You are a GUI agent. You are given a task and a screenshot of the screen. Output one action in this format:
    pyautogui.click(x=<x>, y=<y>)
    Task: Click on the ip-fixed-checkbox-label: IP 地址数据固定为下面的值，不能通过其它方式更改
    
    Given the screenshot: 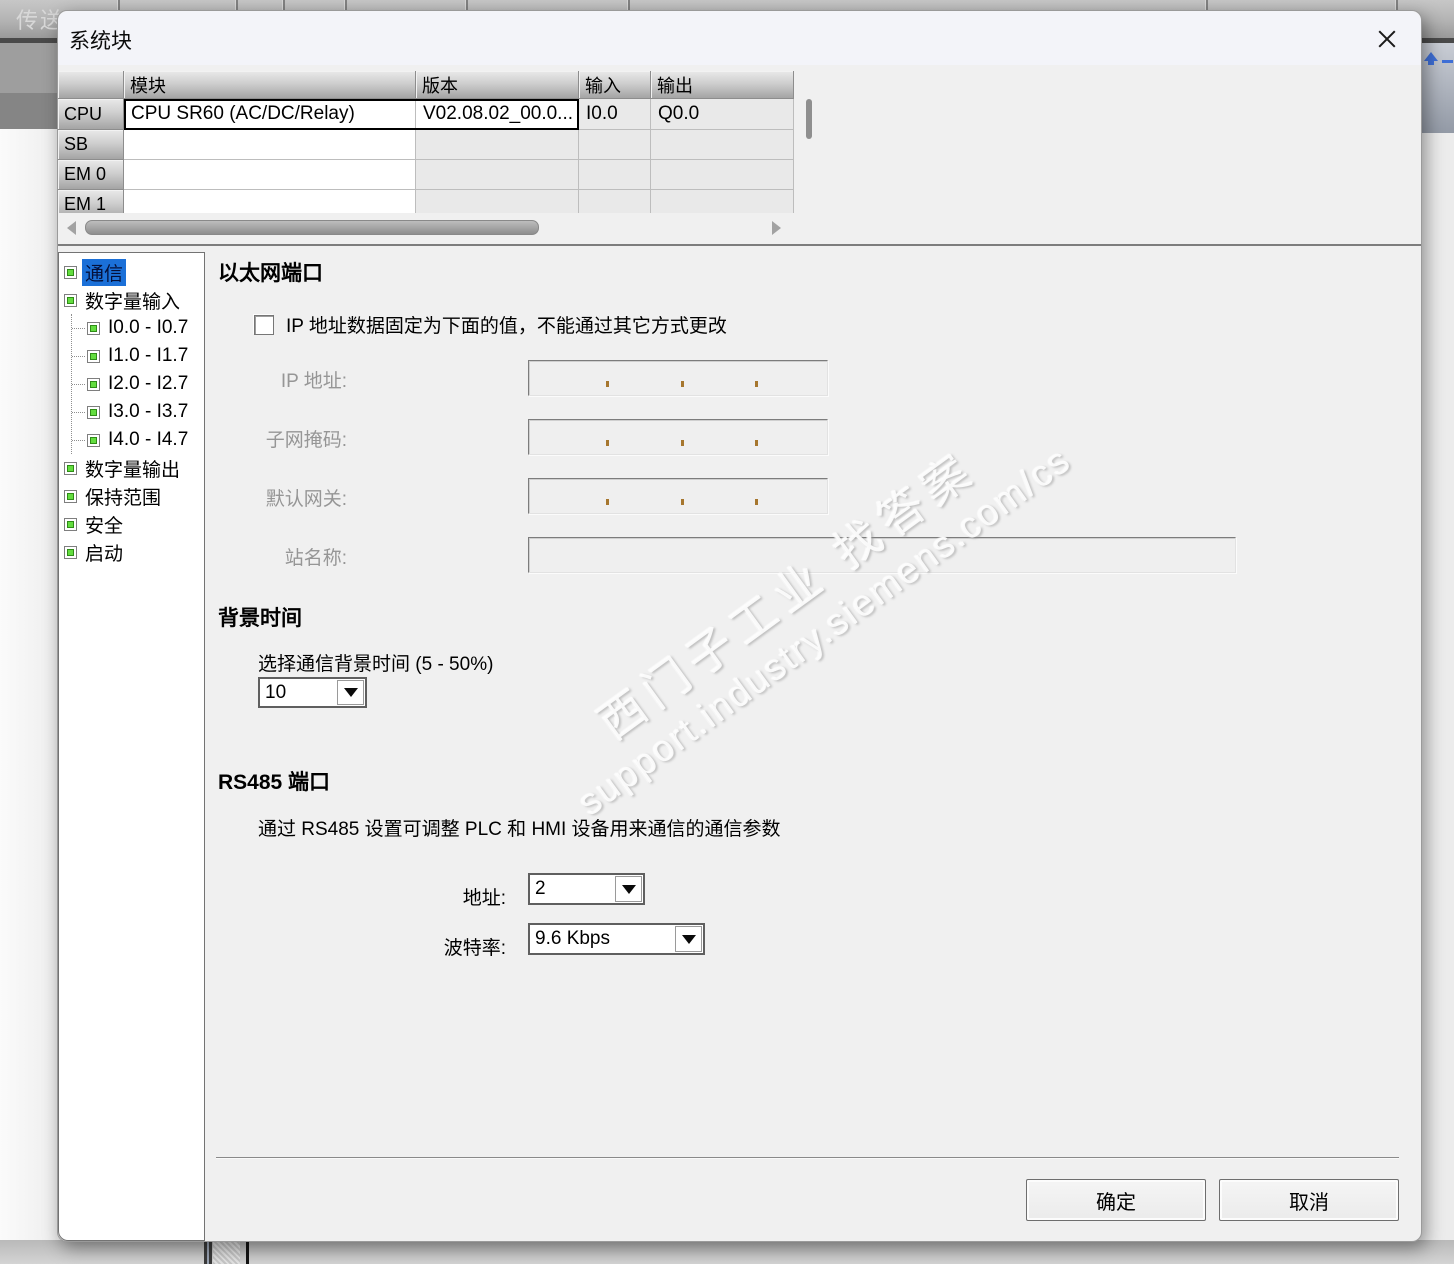 What is the action you would take?
    pyautogui.click(x=506, y=326)
    